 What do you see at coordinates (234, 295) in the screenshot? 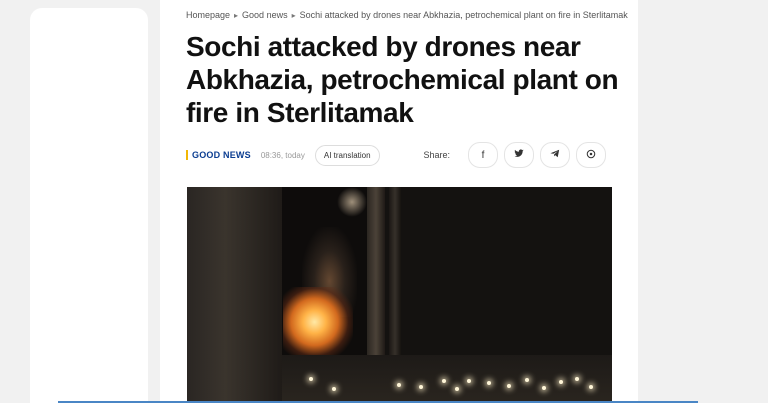
I see `curtain-shape` at bounding box center [234, 295].